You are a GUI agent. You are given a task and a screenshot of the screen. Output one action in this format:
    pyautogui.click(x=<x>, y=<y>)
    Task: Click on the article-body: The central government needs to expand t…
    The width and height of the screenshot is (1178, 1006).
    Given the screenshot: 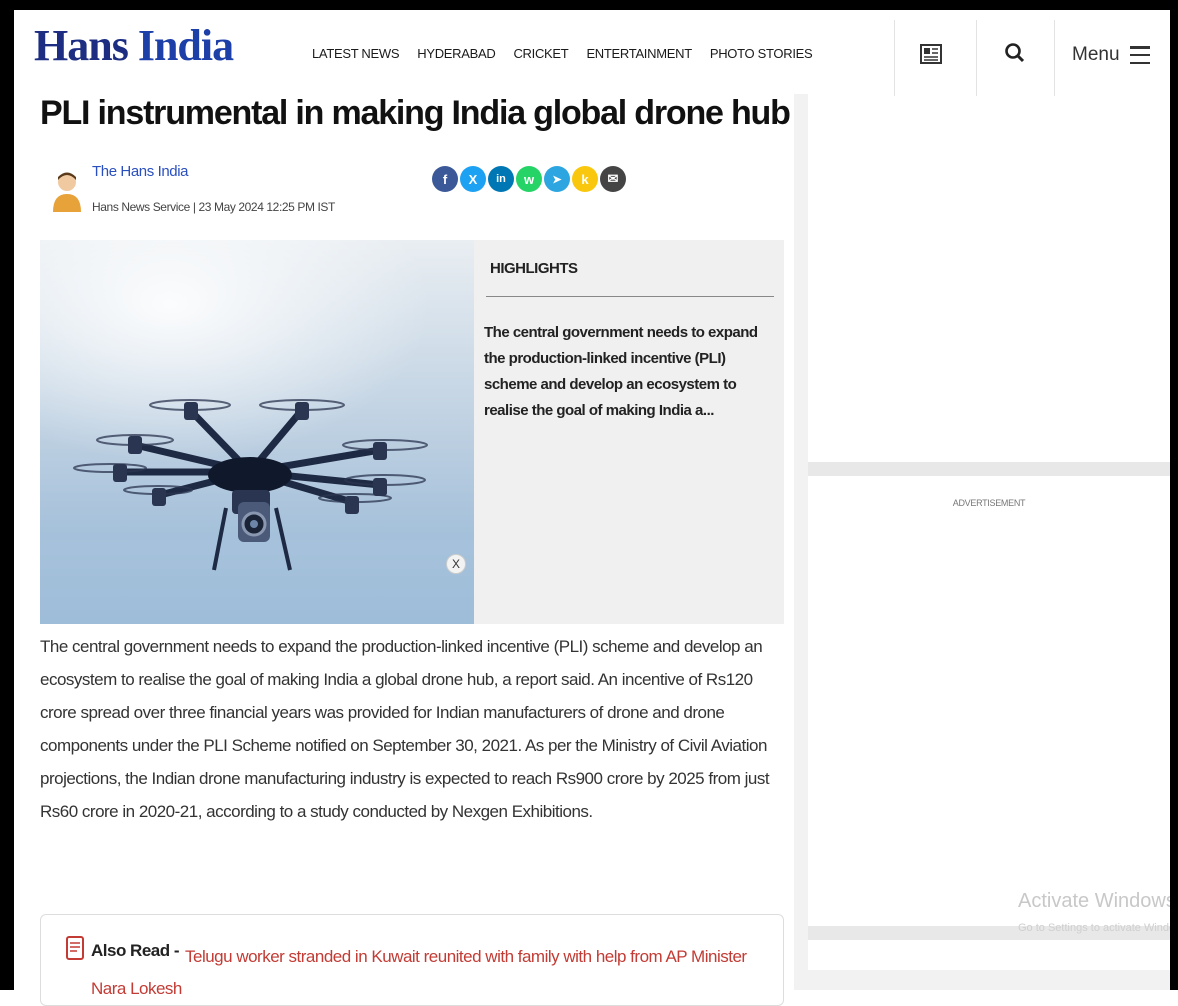 What is the action you would take?
    pyautogui.click(x=405, y=729)
    